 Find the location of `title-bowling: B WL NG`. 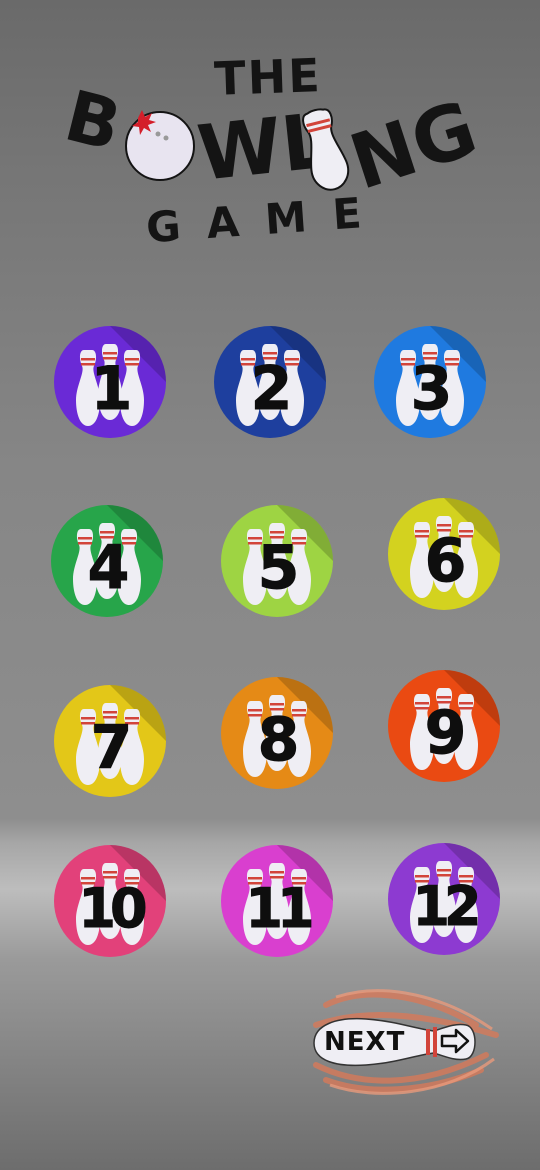

title-bowling: B WL NG is located at coordinates (268, 140).